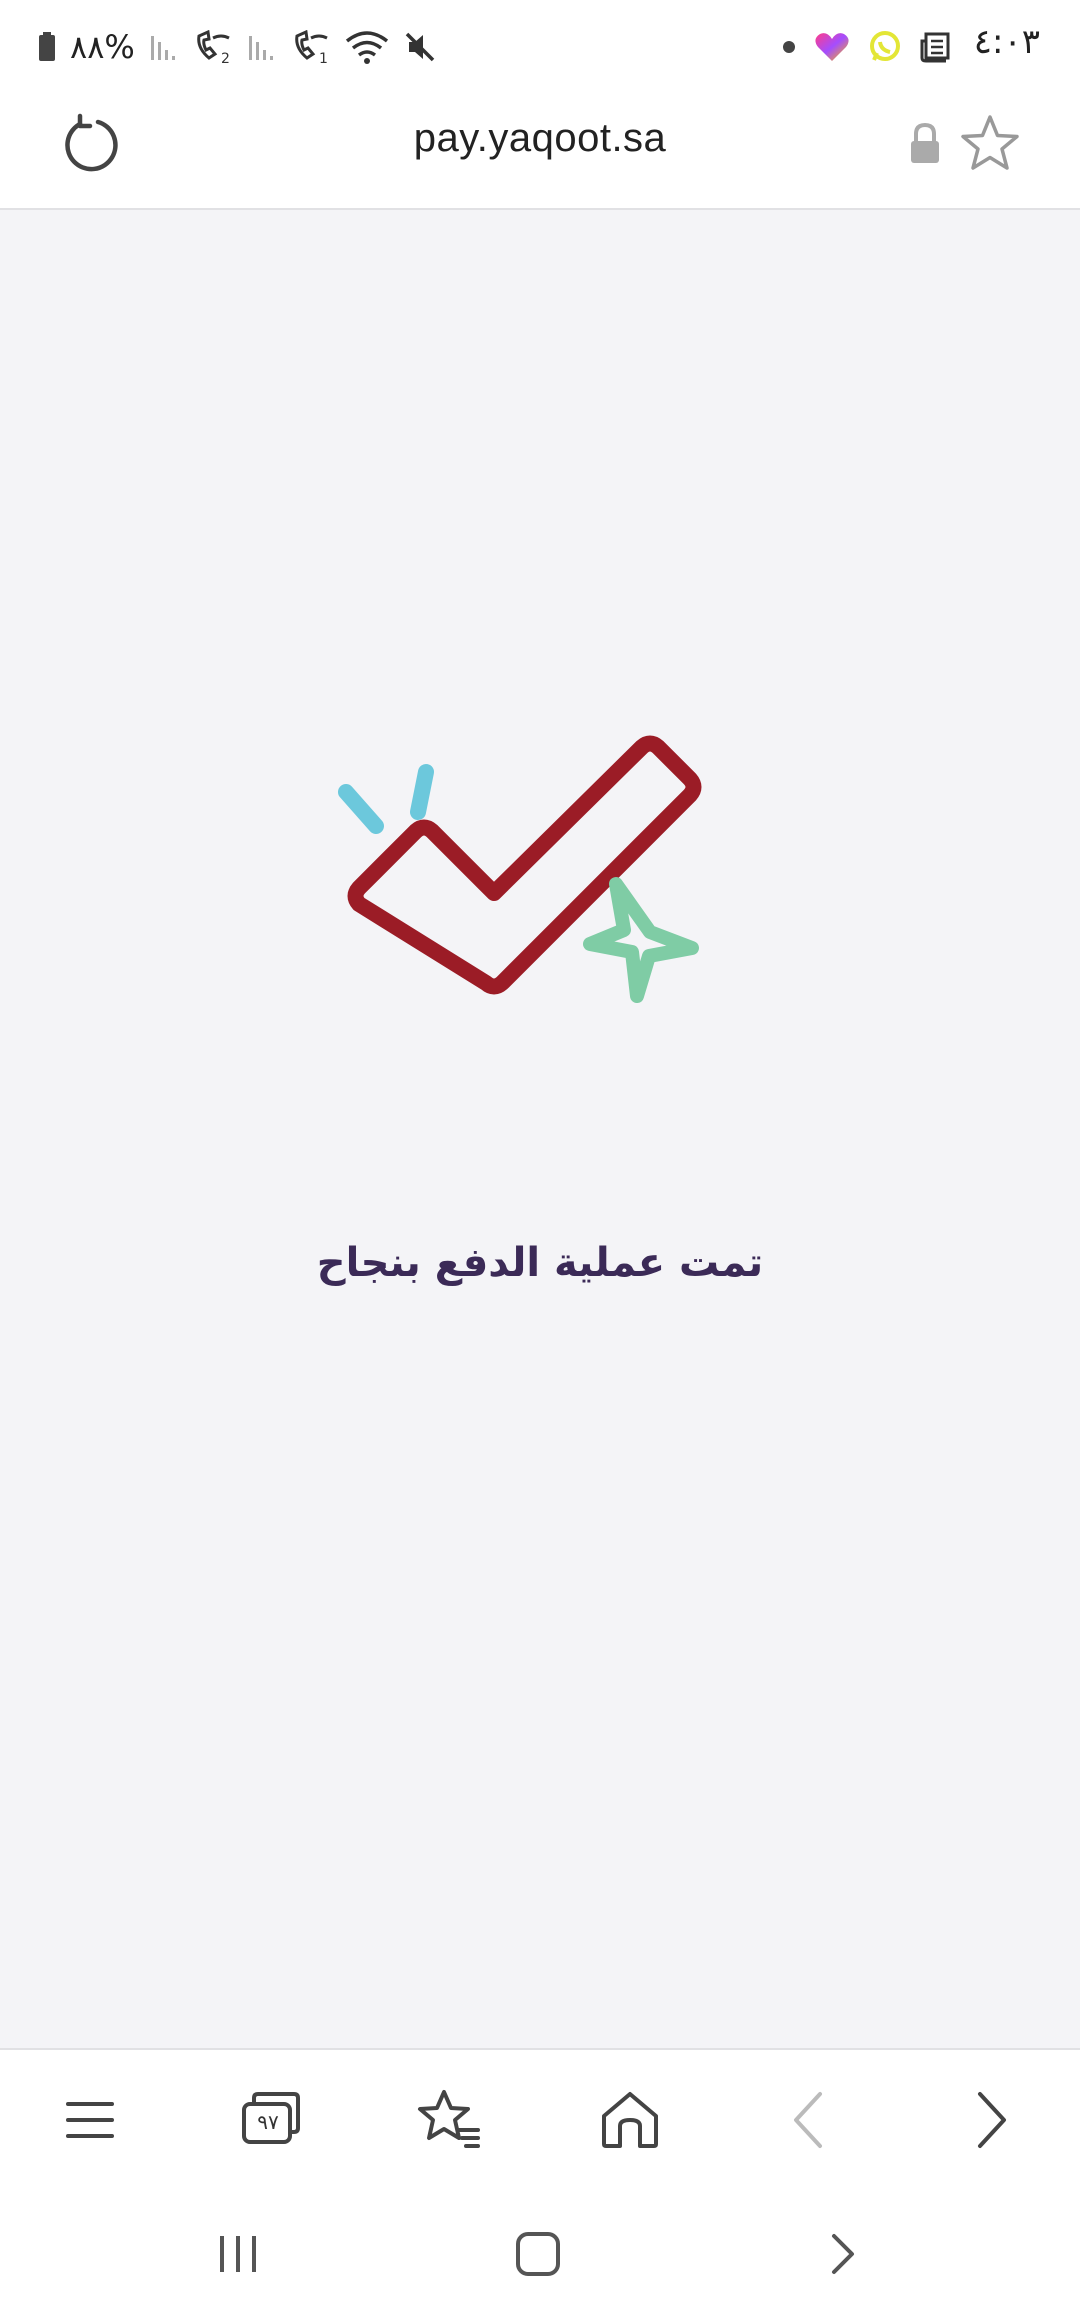 The width and height of the screenshot is (1080, 2316). I want to click on svg-text: 1, so click(323, 57).